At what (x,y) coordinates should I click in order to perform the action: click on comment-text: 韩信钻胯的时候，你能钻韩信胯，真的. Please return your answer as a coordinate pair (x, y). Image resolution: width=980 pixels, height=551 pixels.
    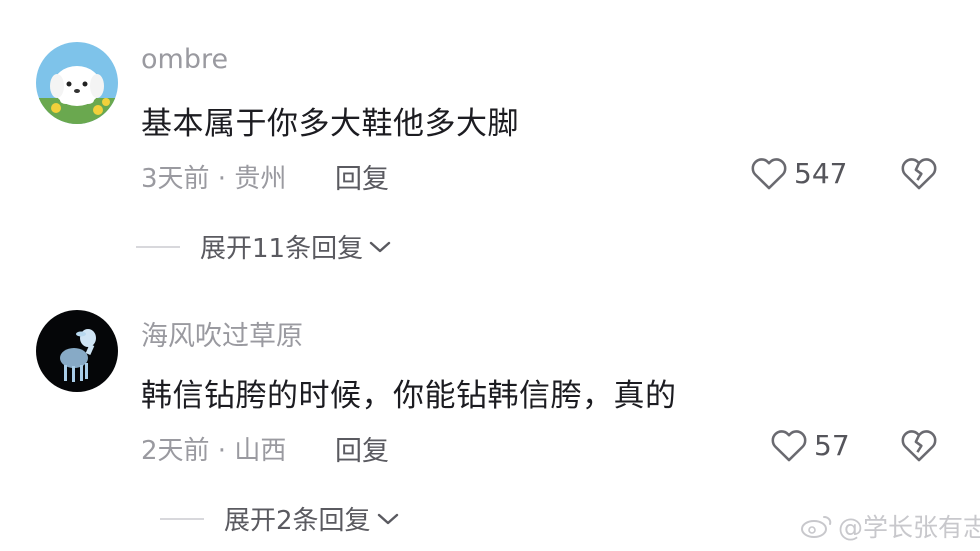
    Looking at the image, I should click on (409, 396).